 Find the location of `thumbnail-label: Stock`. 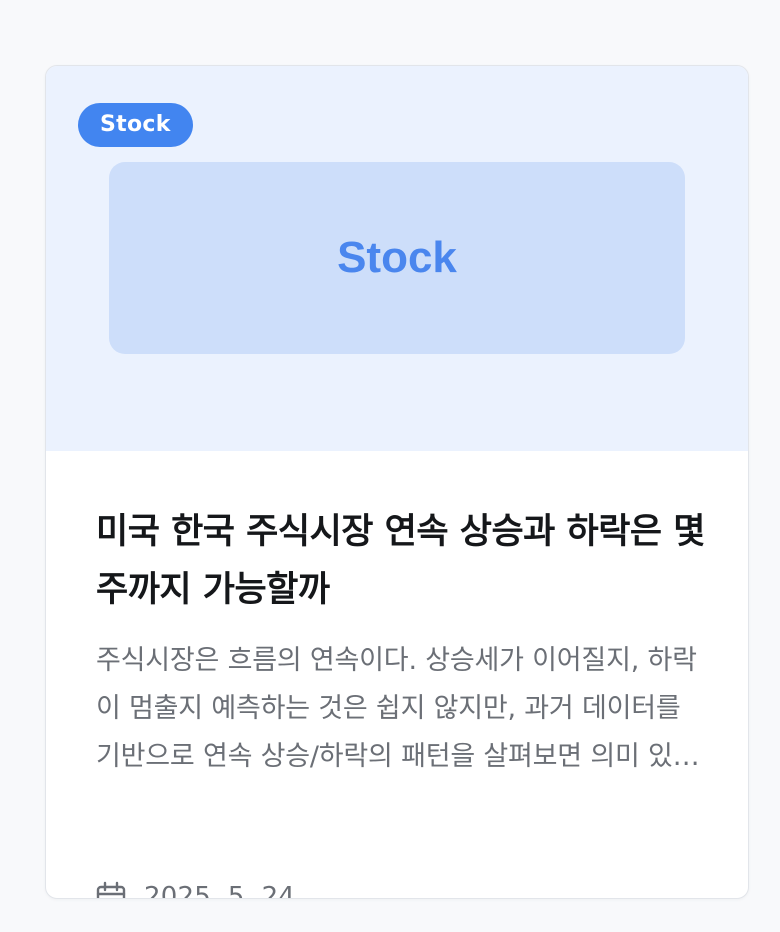

thumbnail-label: Stock is located at coordinates (397, 257).